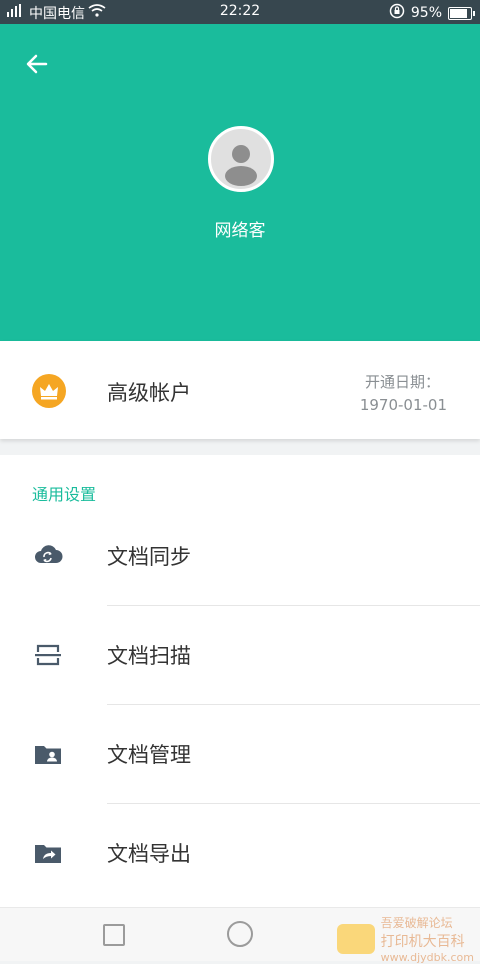 The image size is (480, 964). What do you see at coordinates (149, 755) in the screenshot?
I see `settings-item-label: 文档管理` at bounding box center [149, 755].